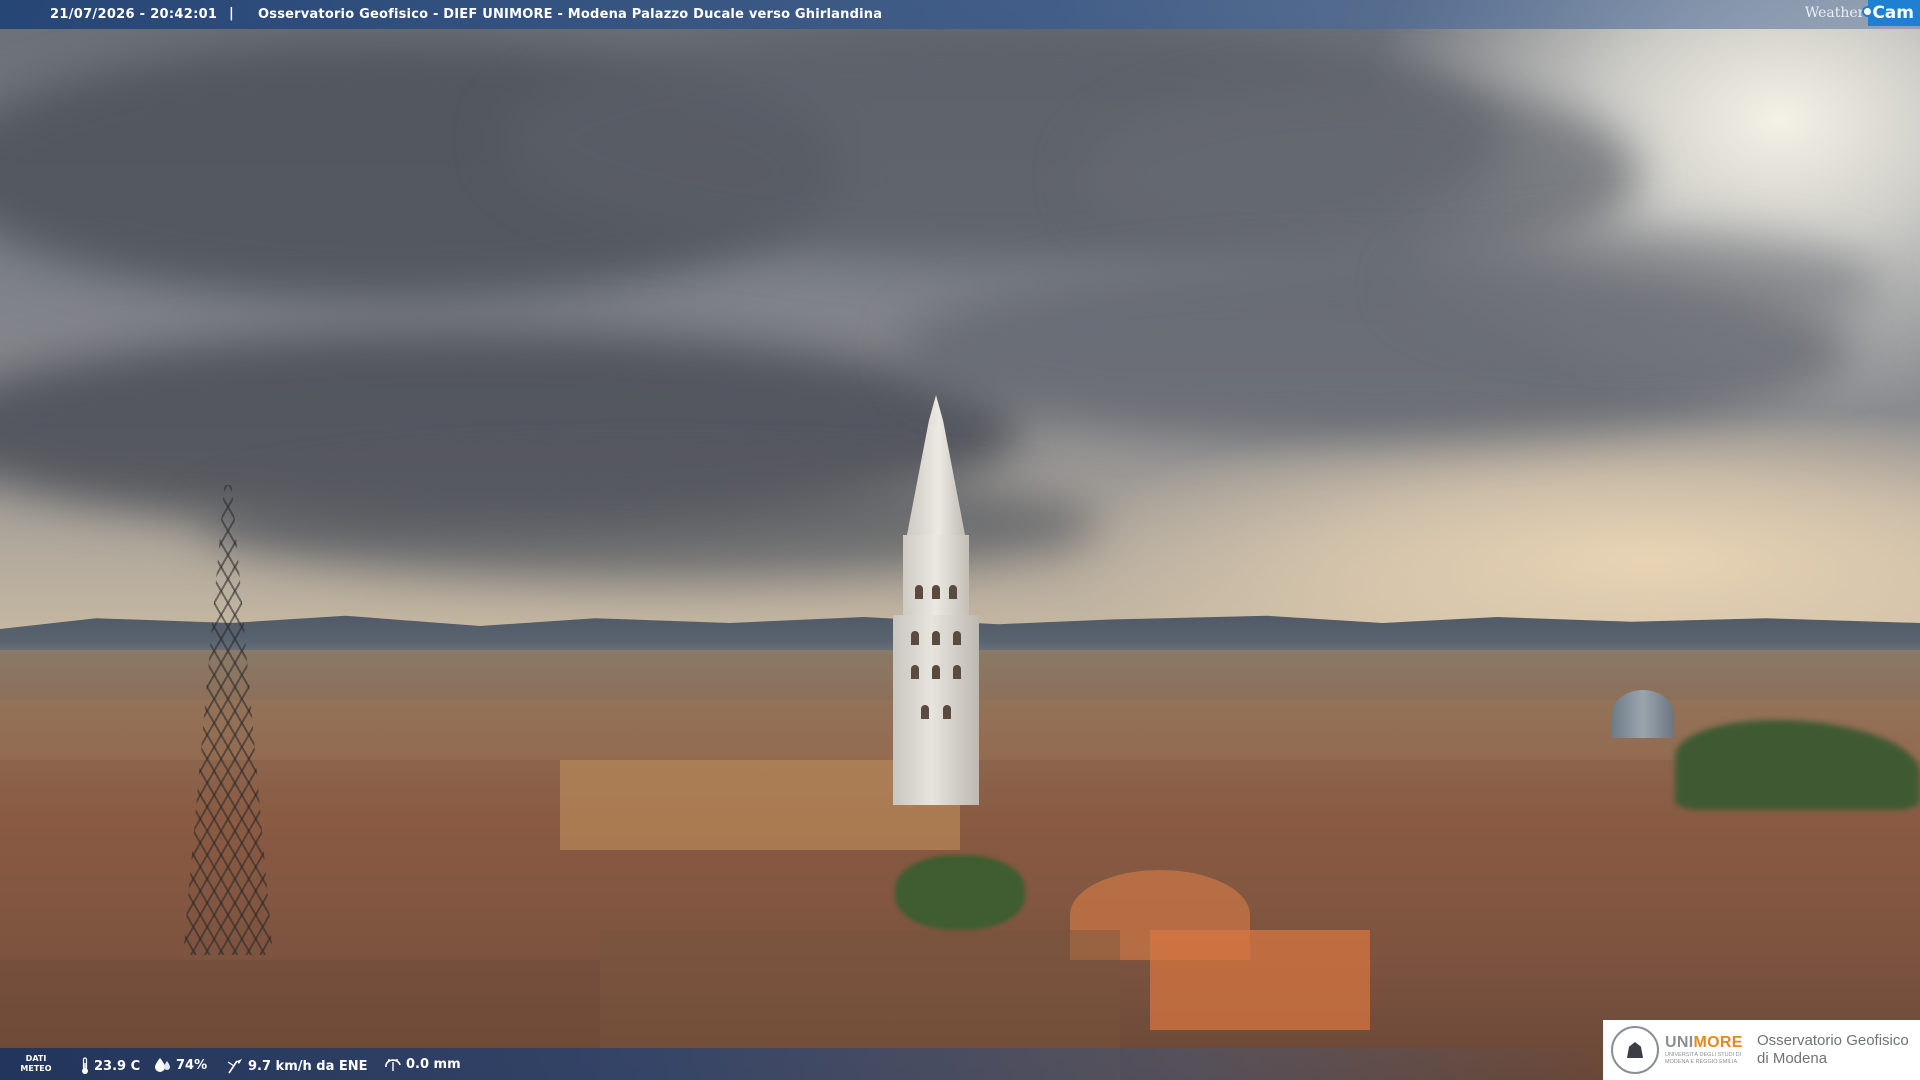 The height and width of the screenshot is (1080, 1920). I want to click on unimore-name: UNIMORE, so click(1707, 1043).